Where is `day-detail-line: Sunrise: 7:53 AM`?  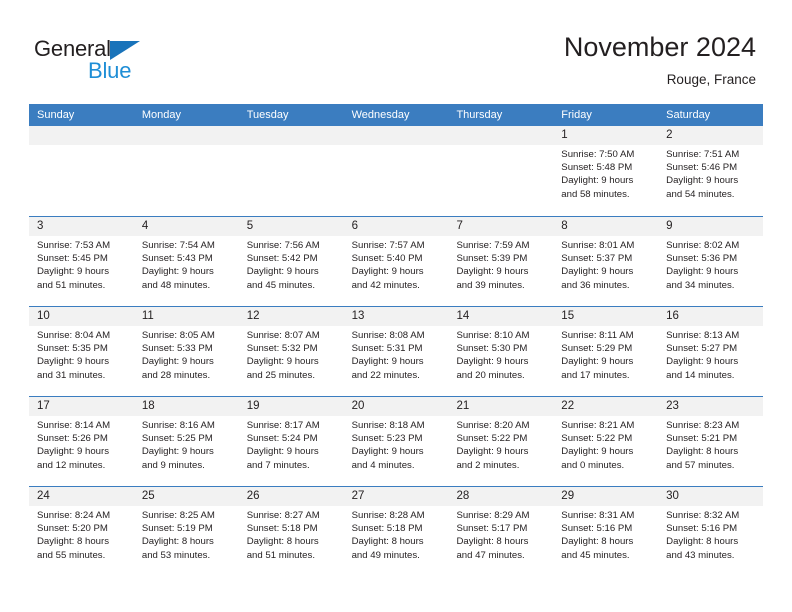 day-detail-line: Sunrise: 7:53 AM is located at coordinates (74, 245).